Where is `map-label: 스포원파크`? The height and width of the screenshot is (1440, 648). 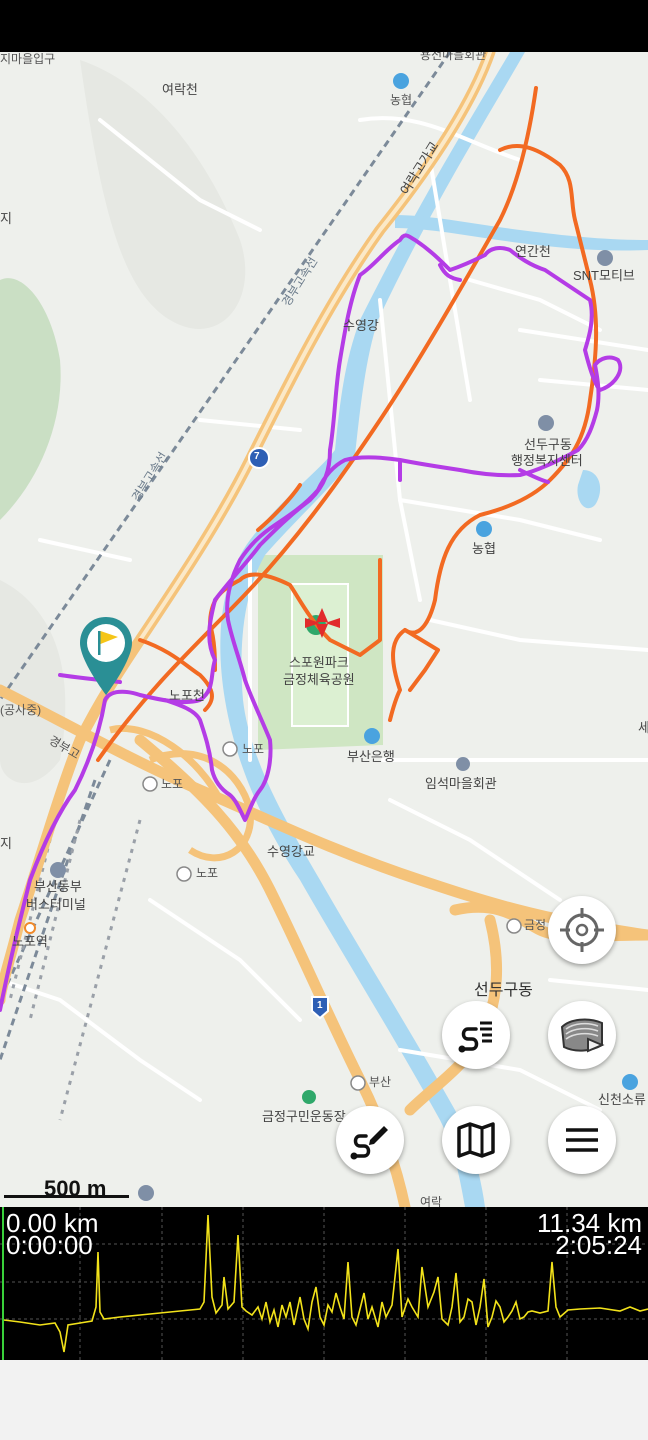
map-label: 스포원파크 is located at coordinates (319, 662).